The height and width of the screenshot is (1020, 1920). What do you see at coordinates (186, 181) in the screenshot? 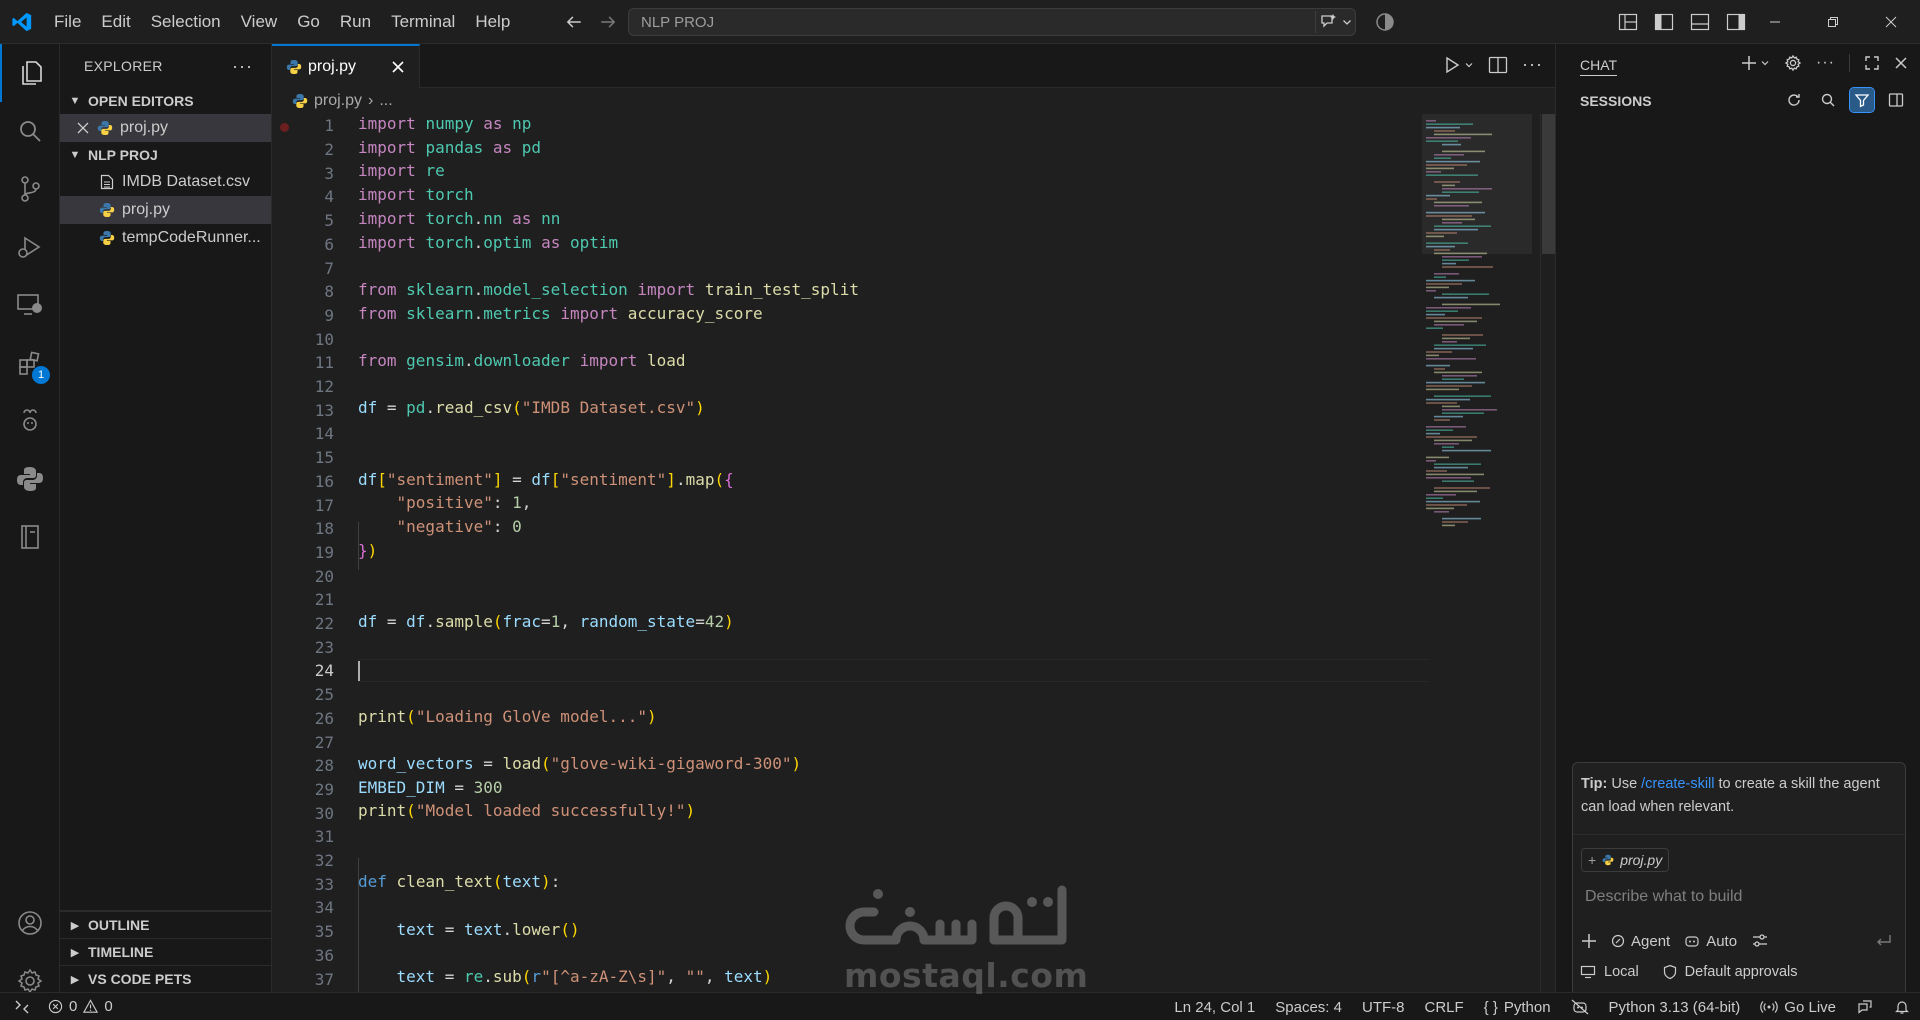
I see `file-name: IMDB Dataset.csv` at bounding box center [186, 181].